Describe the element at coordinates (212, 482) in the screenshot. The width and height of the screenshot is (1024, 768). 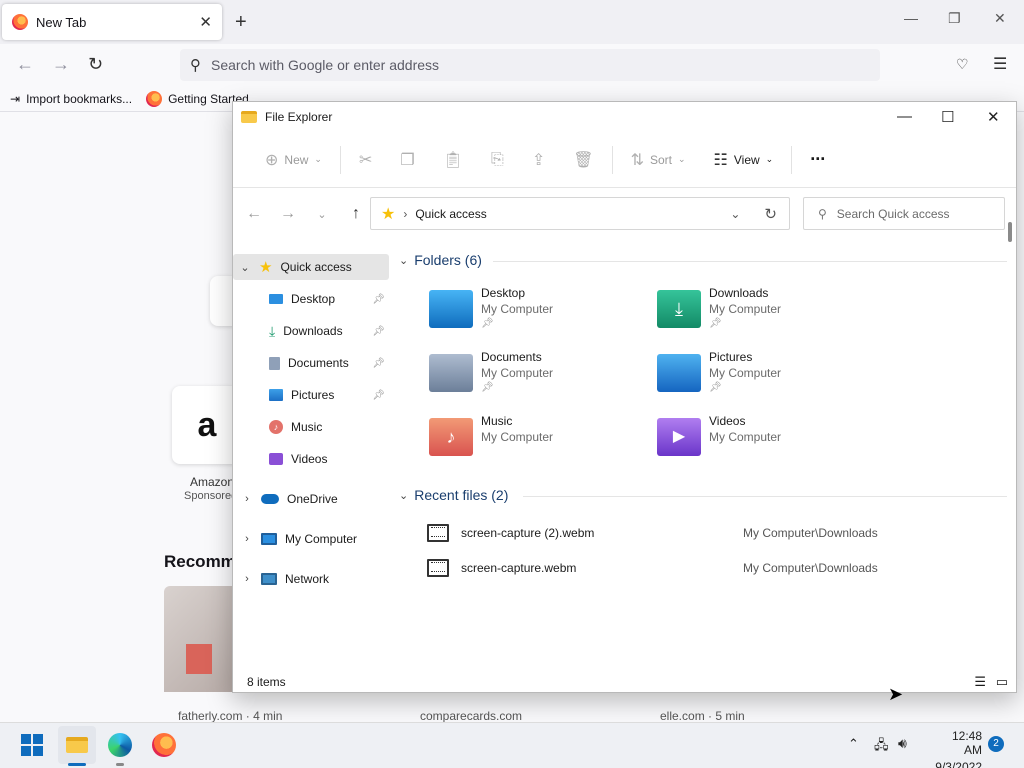
I see `shortcut-title: Amazon` at that location.